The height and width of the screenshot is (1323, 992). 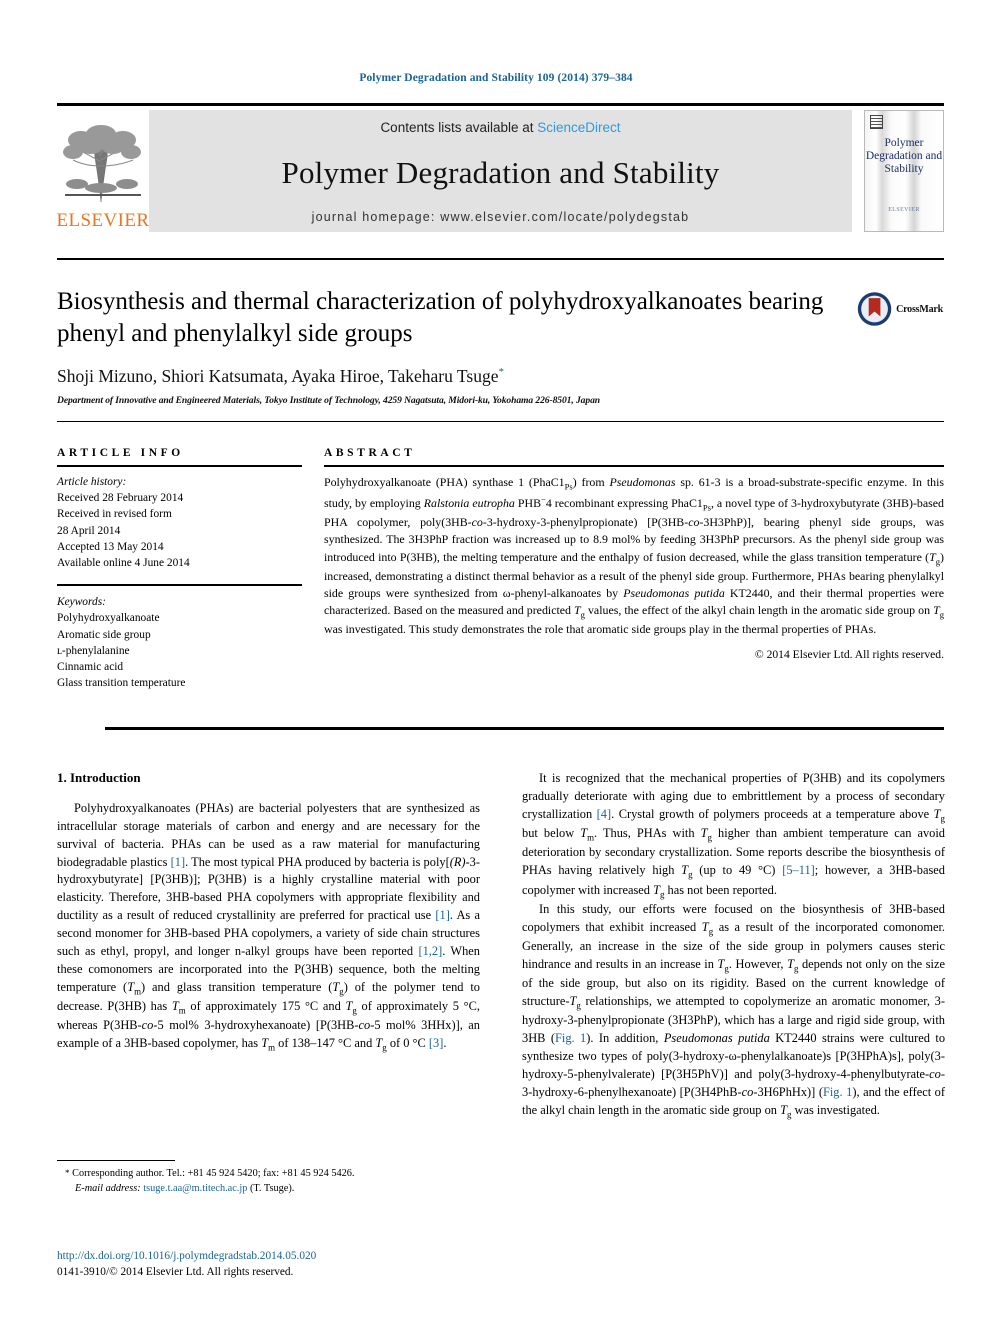 What do you see at coordinates (99, 777) in the screenshot?
I see `section-heading-introduction: 1. Introduction` at bounding box center [99, 777].